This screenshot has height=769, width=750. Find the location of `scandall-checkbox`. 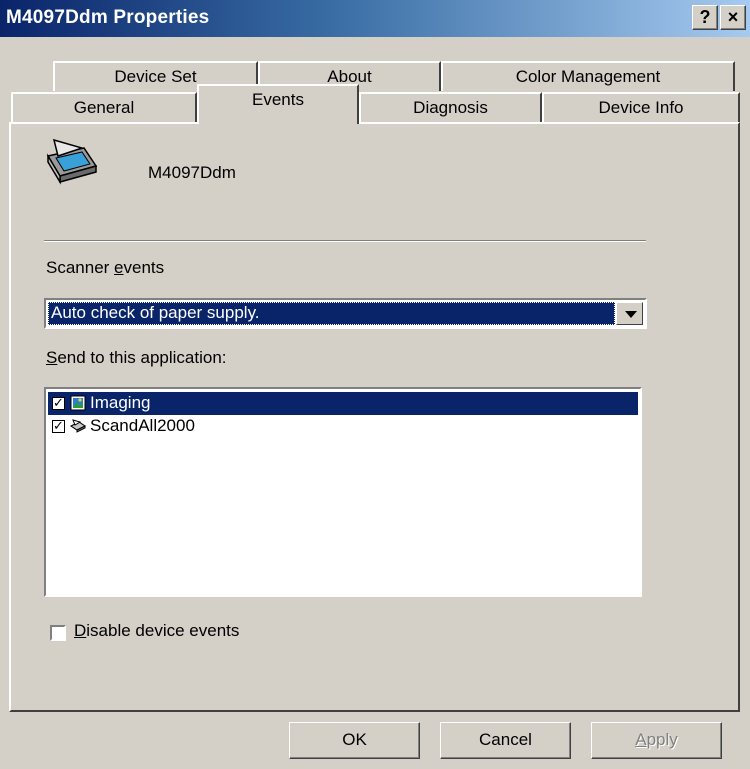

scandall-checkbox is located at coordinates (58, 427).